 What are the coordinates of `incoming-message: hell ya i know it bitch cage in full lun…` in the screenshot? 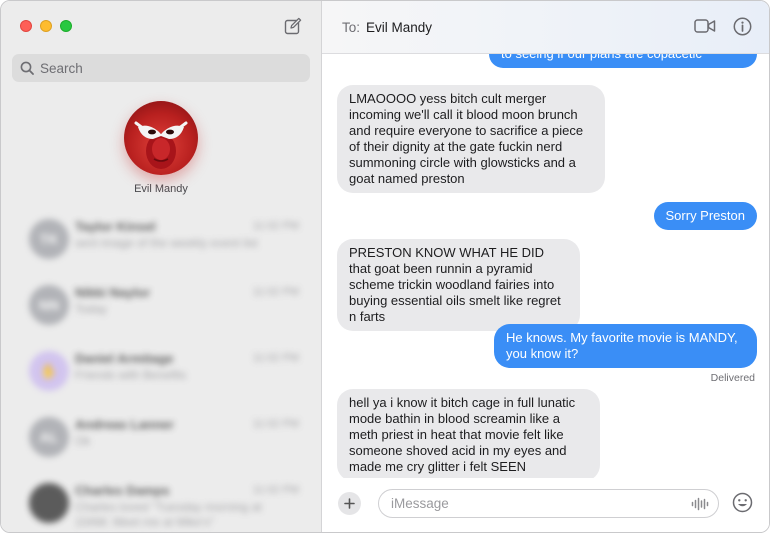 It's located at (468, 433).